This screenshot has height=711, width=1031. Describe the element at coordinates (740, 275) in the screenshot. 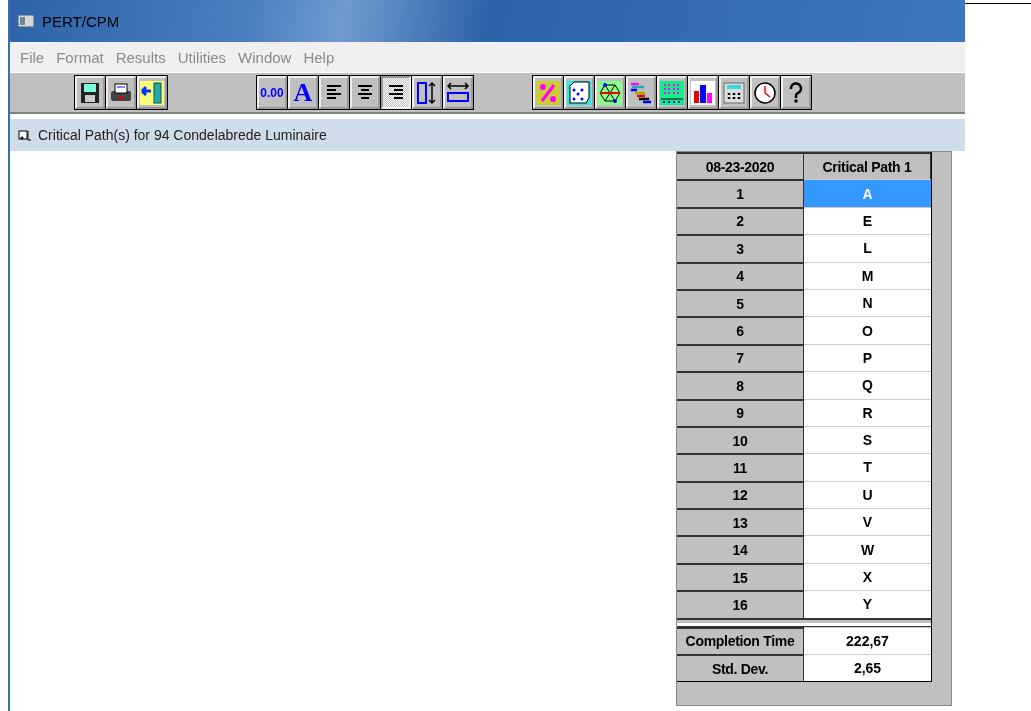

I see `row-header: 4` at that location.